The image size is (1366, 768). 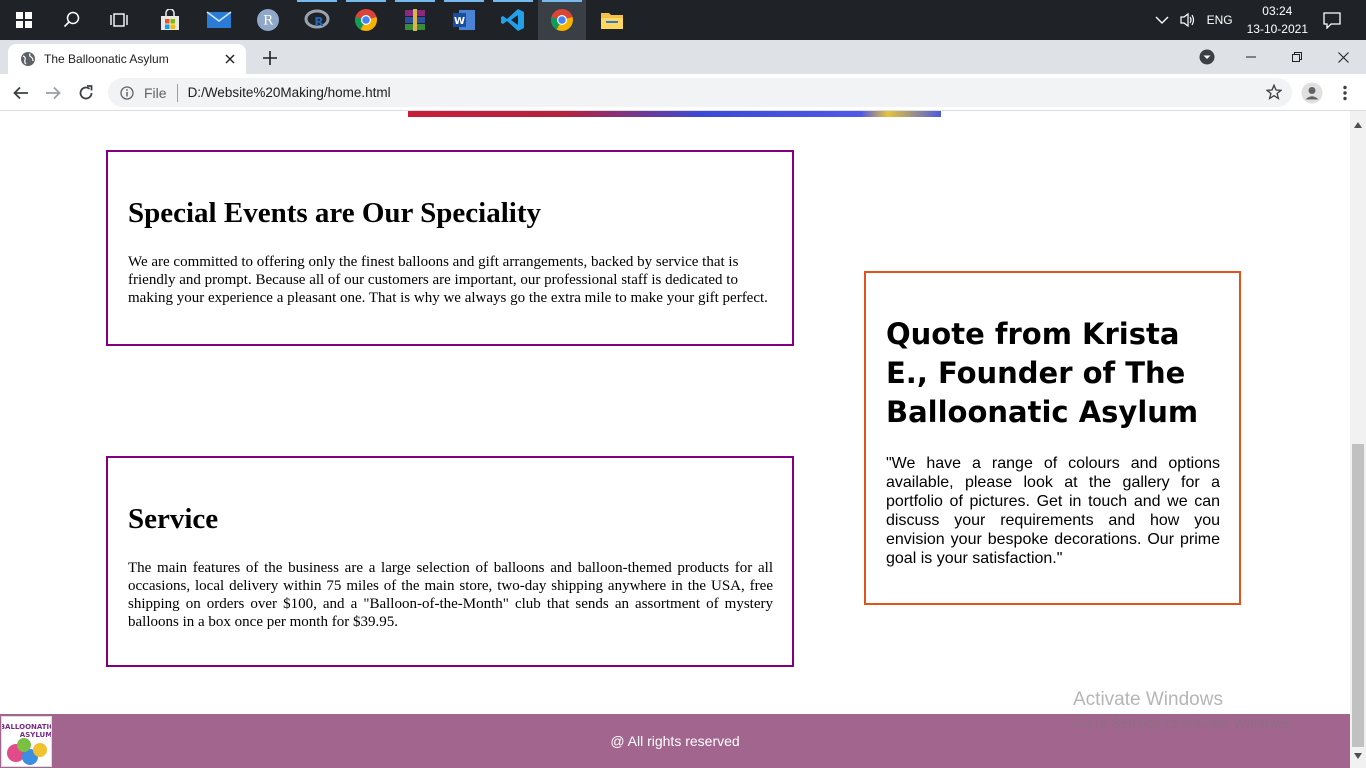 What do you see at coordinates (1220, 20) in the screenshot?
I see `language-indicator: ENG` at bounding box center [1220, 20].